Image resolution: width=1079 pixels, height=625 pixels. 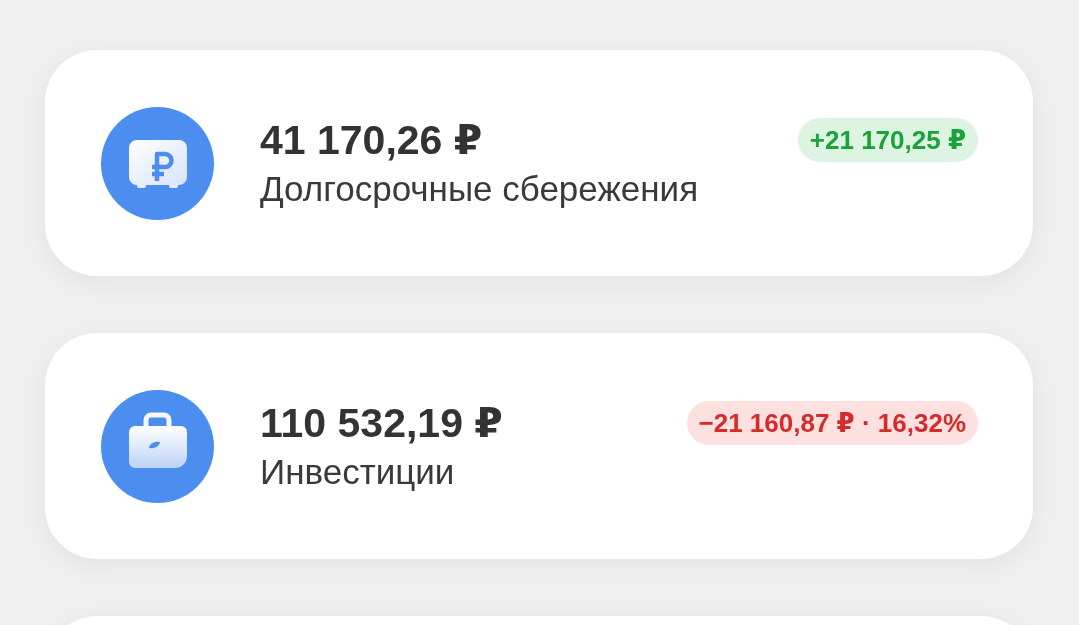 I want to click on gain-badge: +21 170,25 ₽, so click(x=887, y=140).